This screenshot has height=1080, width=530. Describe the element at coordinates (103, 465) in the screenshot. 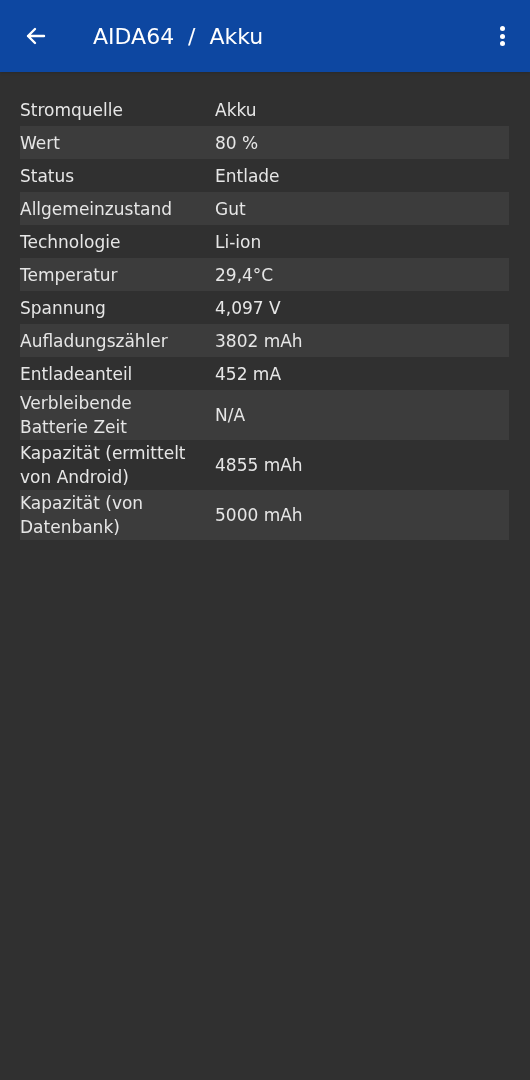

I see `row-label: Kapazität (ermittelt von Android)` at that location.